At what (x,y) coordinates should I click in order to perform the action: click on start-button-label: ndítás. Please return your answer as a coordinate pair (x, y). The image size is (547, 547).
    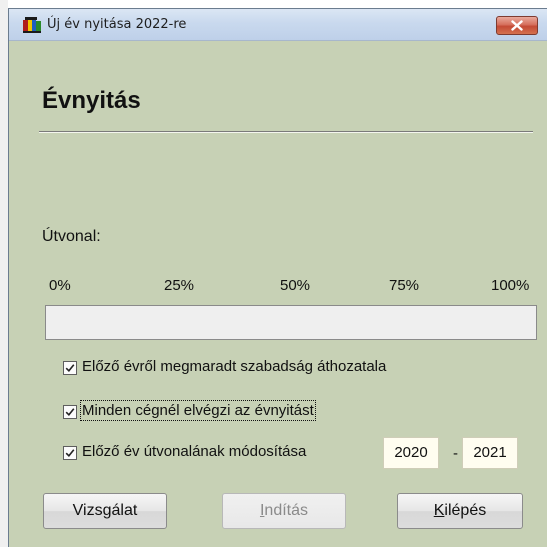
    Looking at the image, I should click on (286, 510).